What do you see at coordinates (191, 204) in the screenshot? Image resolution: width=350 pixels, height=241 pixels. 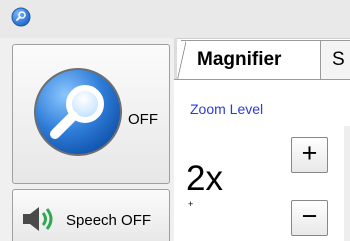 I see `zoom-value-mark: +` at bounding box center [191, 204].